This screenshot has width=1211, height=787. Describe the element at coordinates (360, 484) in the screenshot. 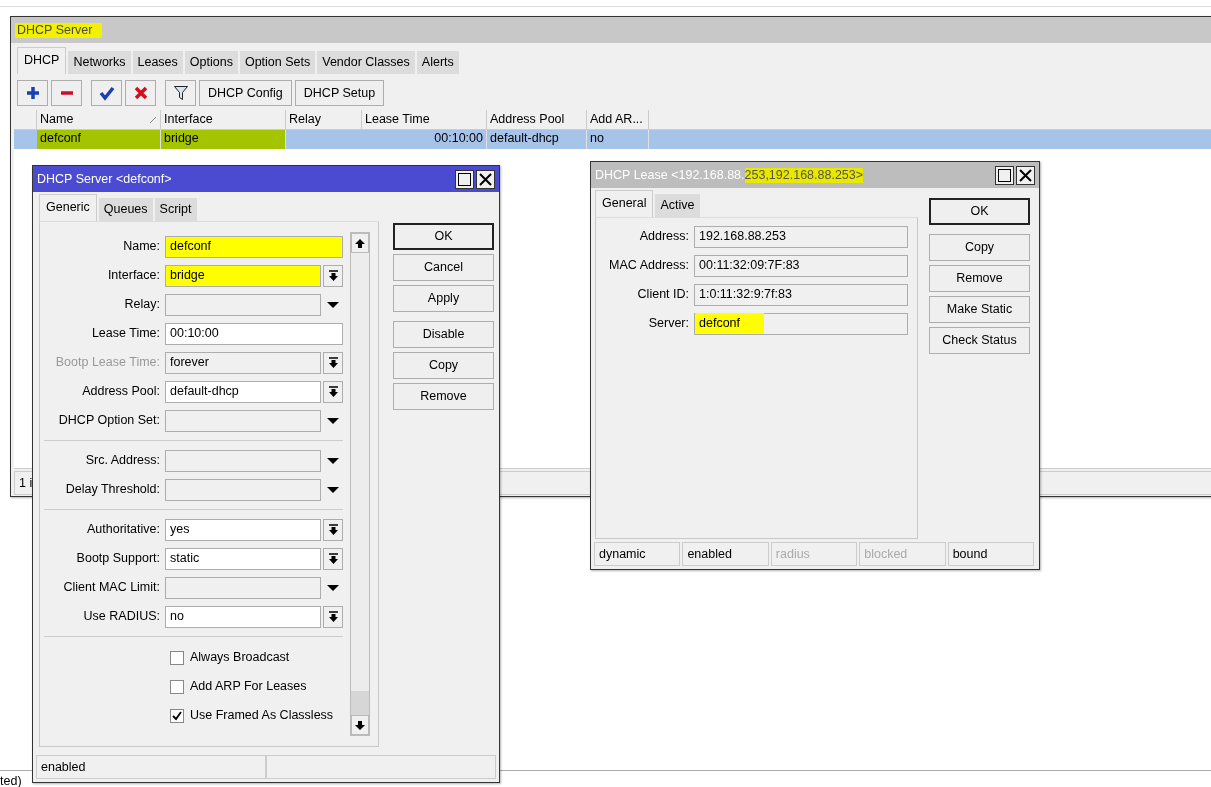

I see `scrollbar` at that location.